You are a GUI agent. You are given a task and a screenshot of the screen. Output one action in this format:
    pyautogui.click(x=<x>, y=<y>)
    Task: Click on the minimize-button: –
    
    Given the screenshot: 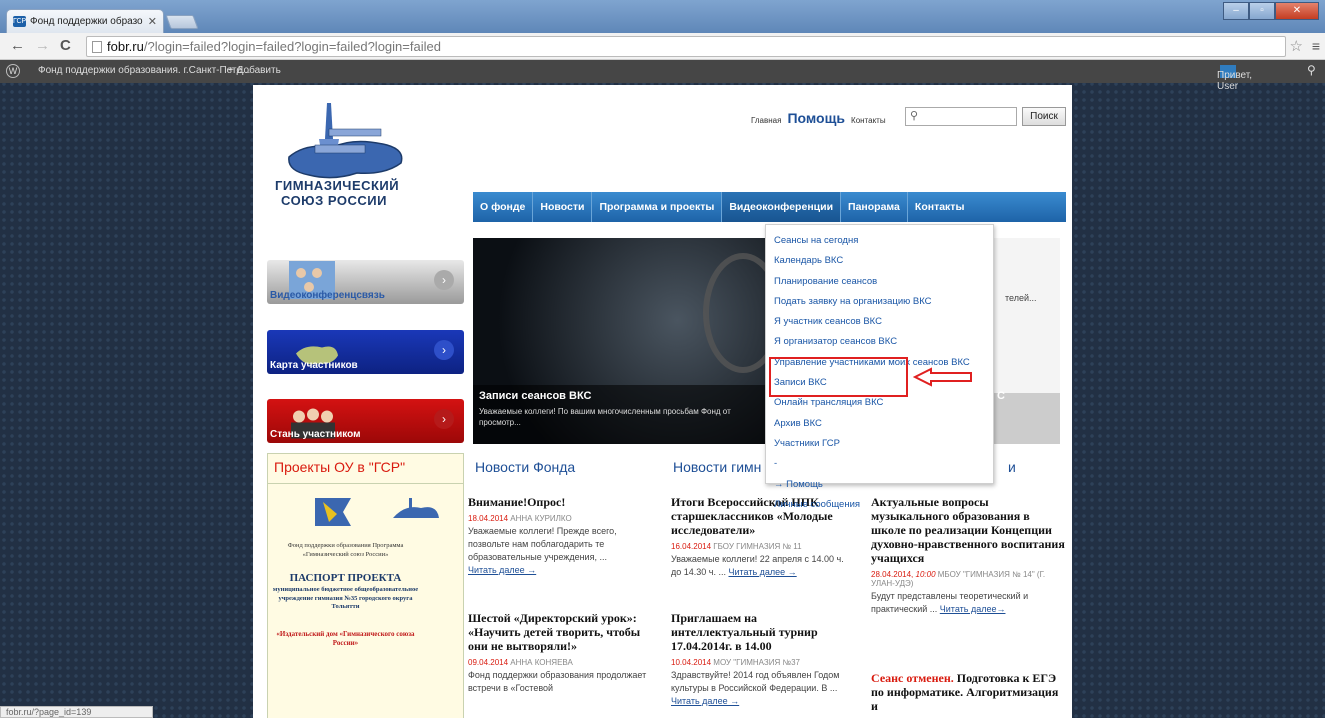 What is the action you would take?
    pyautogui.click(x=1236, y=11)
    